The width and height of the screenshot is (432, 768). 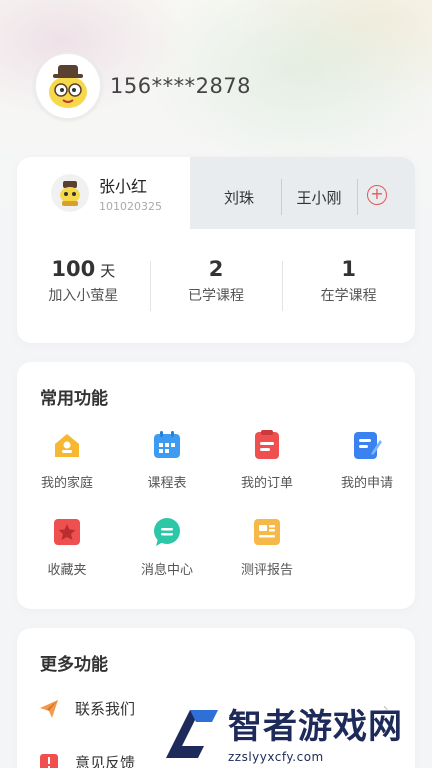 What do you see at coordinates (216, 269) in the screenshot?
I see `stat-value: 2` at bounding box center [216, 269].